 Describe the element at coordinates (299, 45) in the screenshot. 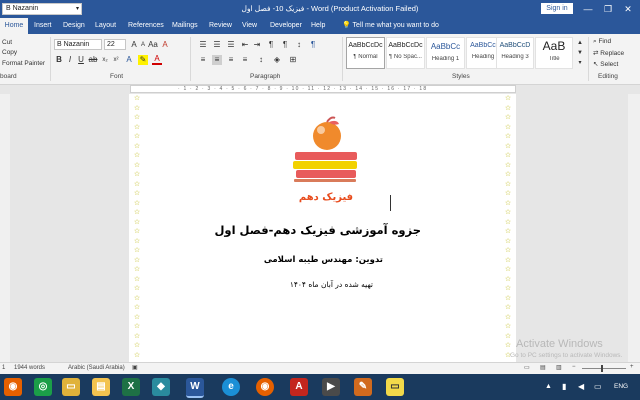

I see `sort-icon: ↕` at that location.